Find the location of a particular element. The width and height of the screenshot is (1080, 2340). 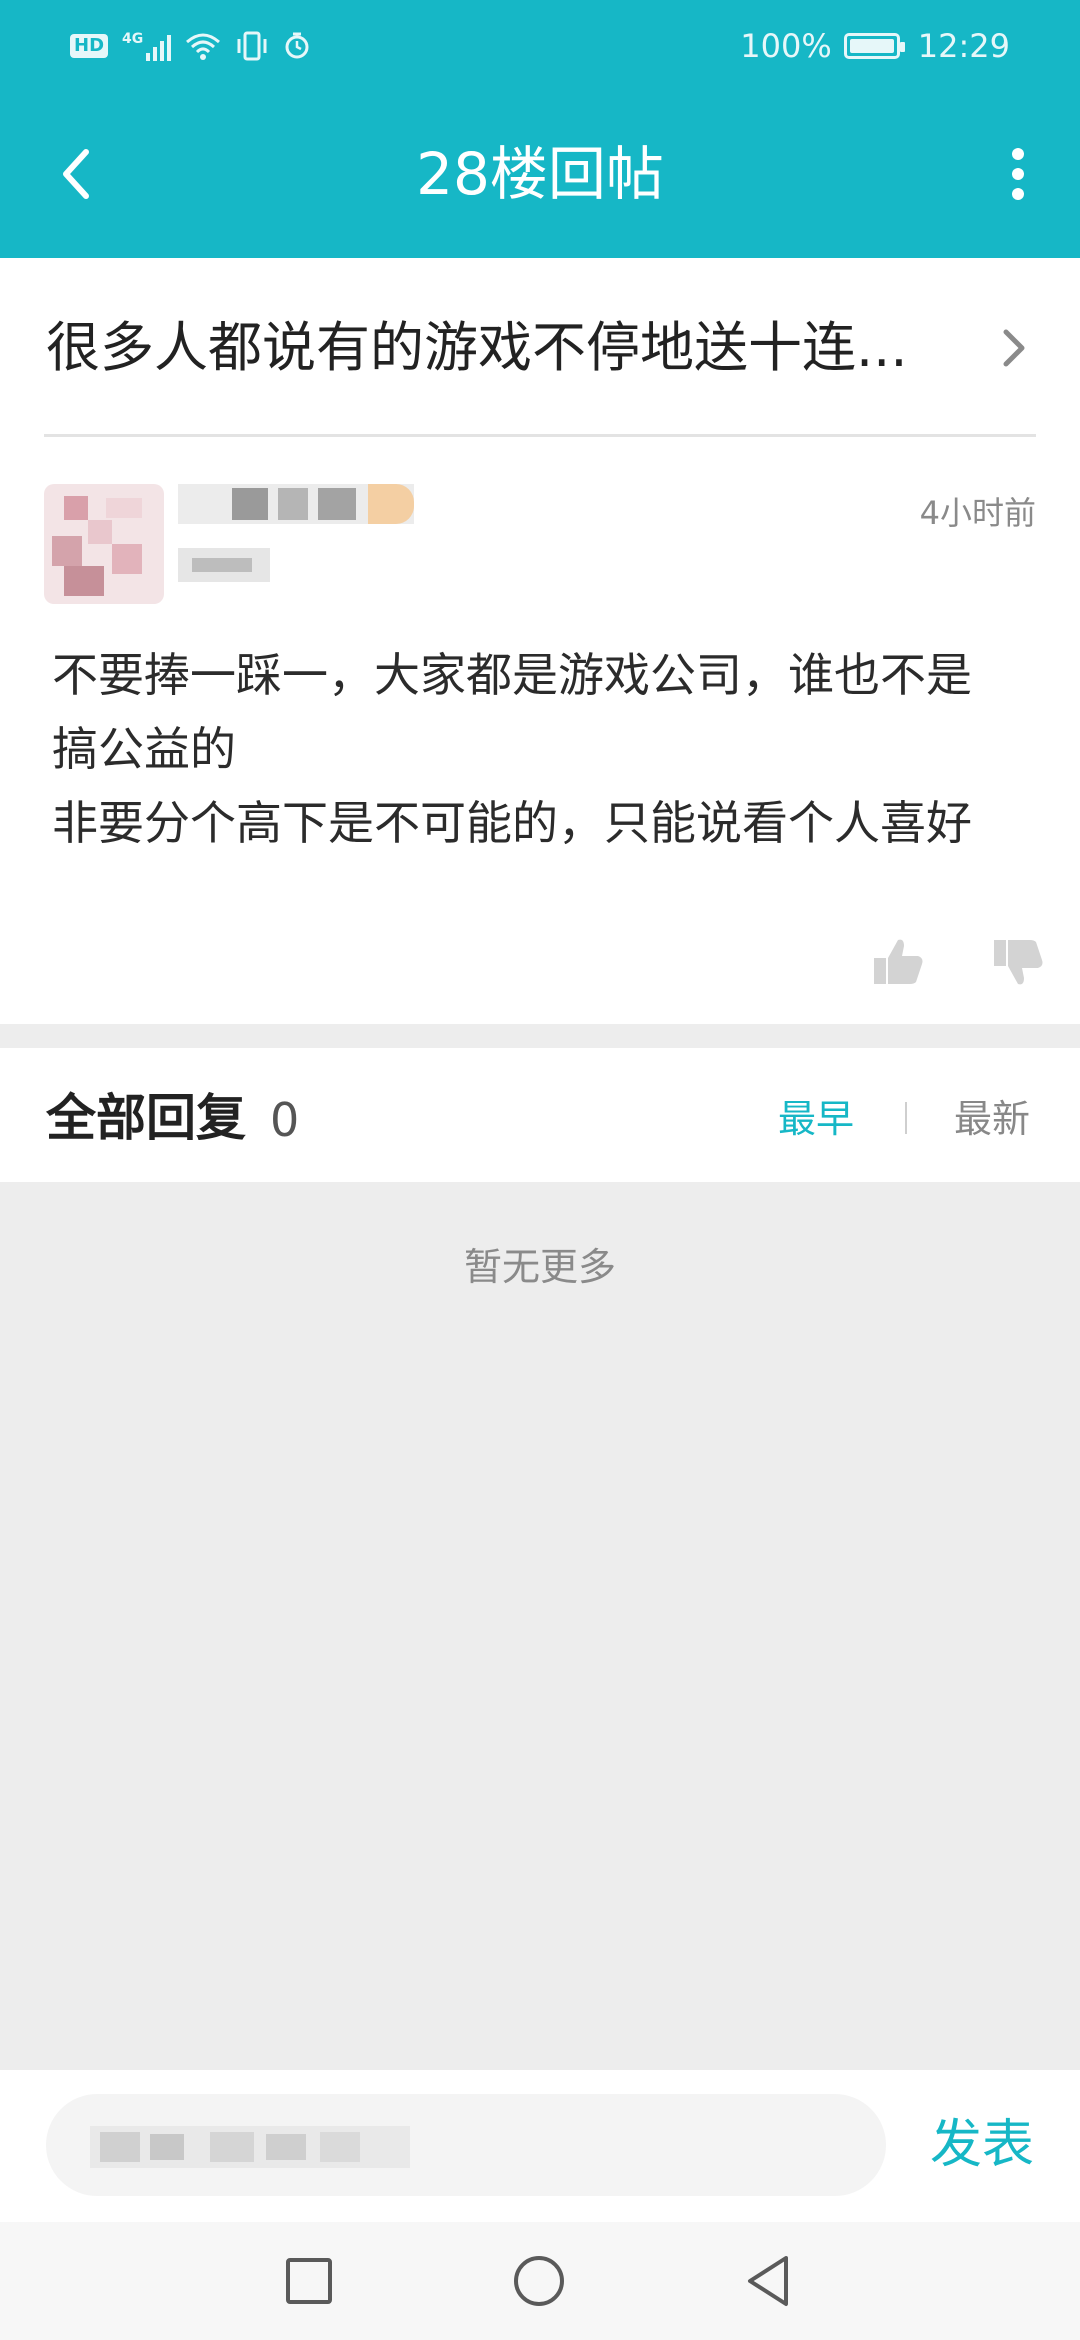

replies-count: 0 is located at coordinates (285, 1120).